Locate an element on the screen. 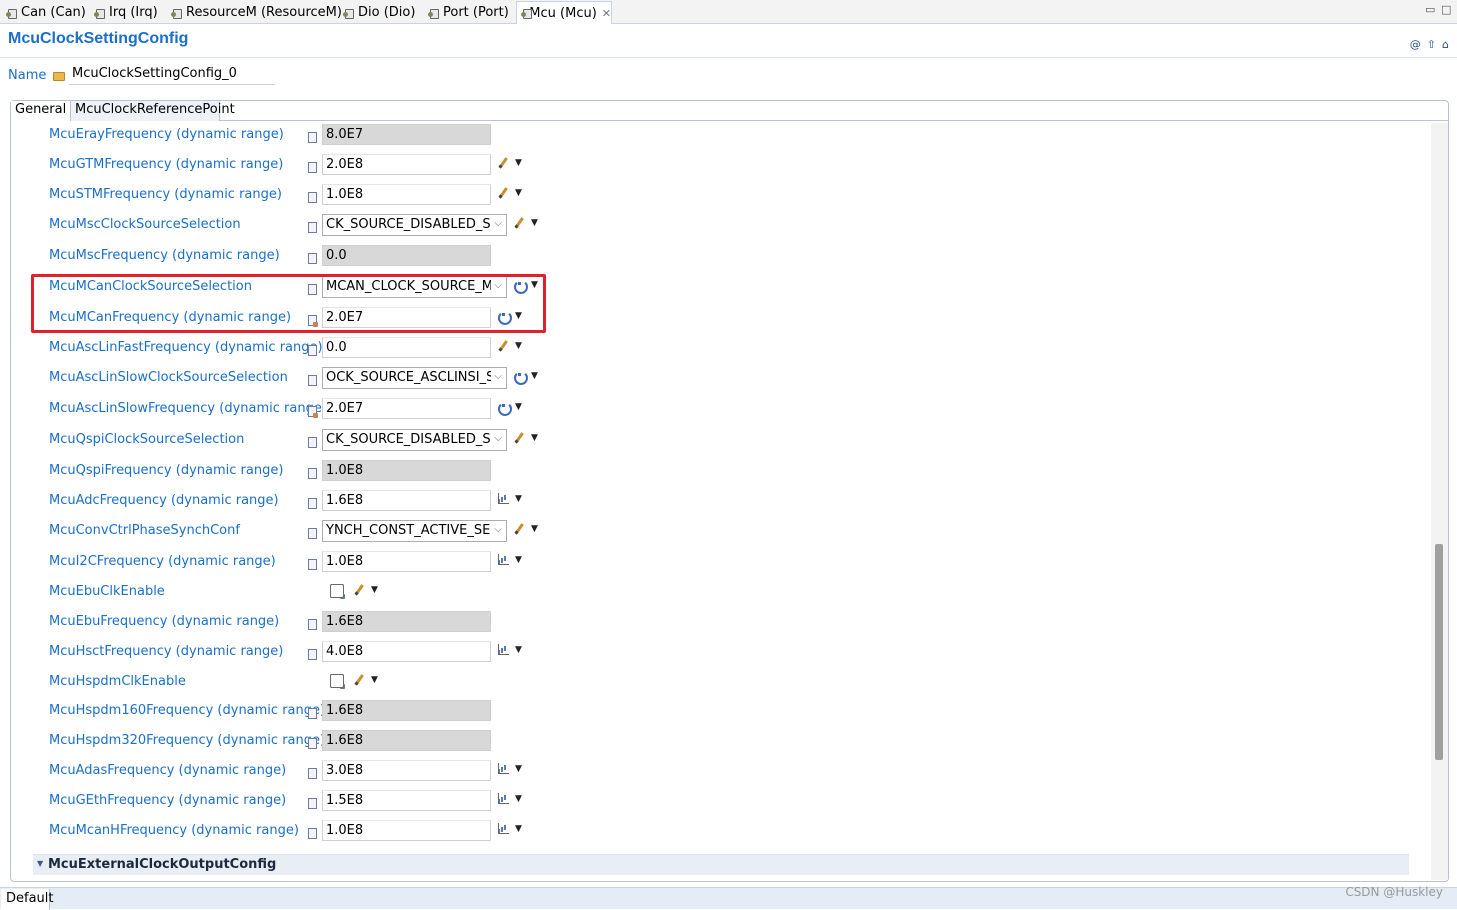  tab-clock-reference-point: McuClockReferencePoint is located at coordinates (152, 111).